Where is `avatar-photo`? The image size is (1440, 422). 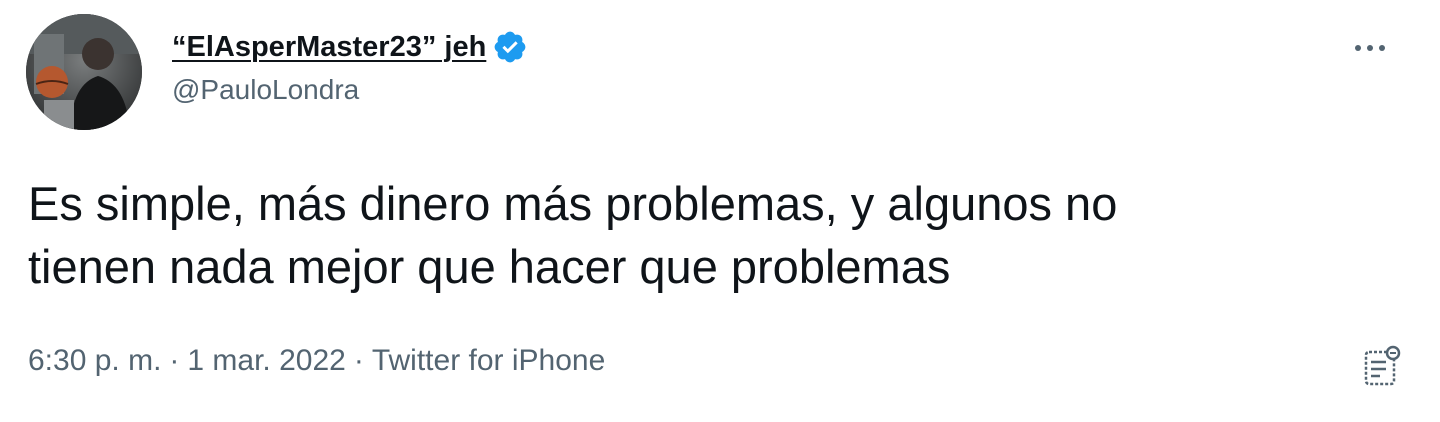
avatar-photo is located at coordinates (84, 72).